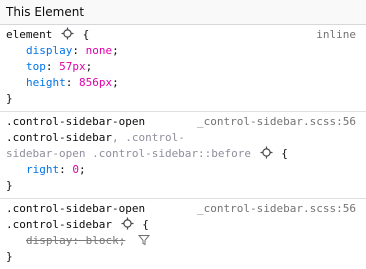  What do you see at coordinates (183, 12) in the screenshot?
I see `panel-header: This Element` at bounding box center [183, 12].